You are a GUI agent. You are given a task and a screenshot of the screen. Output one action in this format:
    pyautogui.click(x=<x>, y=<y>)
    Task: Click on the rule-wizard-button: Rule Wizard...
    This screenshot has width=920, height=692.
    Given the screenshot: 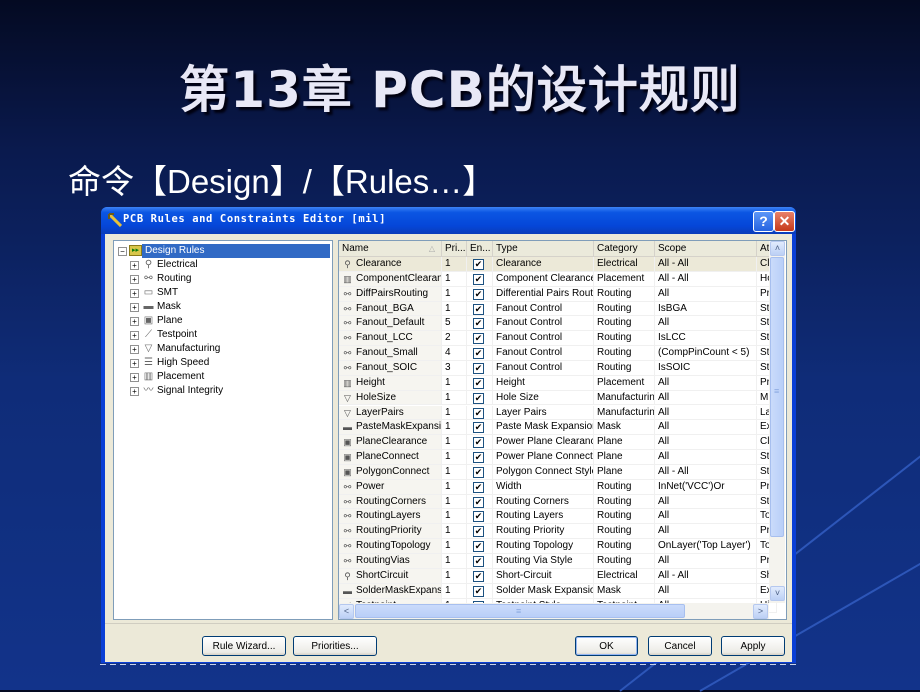 What is the action you would take?
    pyautogui.click(x=244, y=646)
    